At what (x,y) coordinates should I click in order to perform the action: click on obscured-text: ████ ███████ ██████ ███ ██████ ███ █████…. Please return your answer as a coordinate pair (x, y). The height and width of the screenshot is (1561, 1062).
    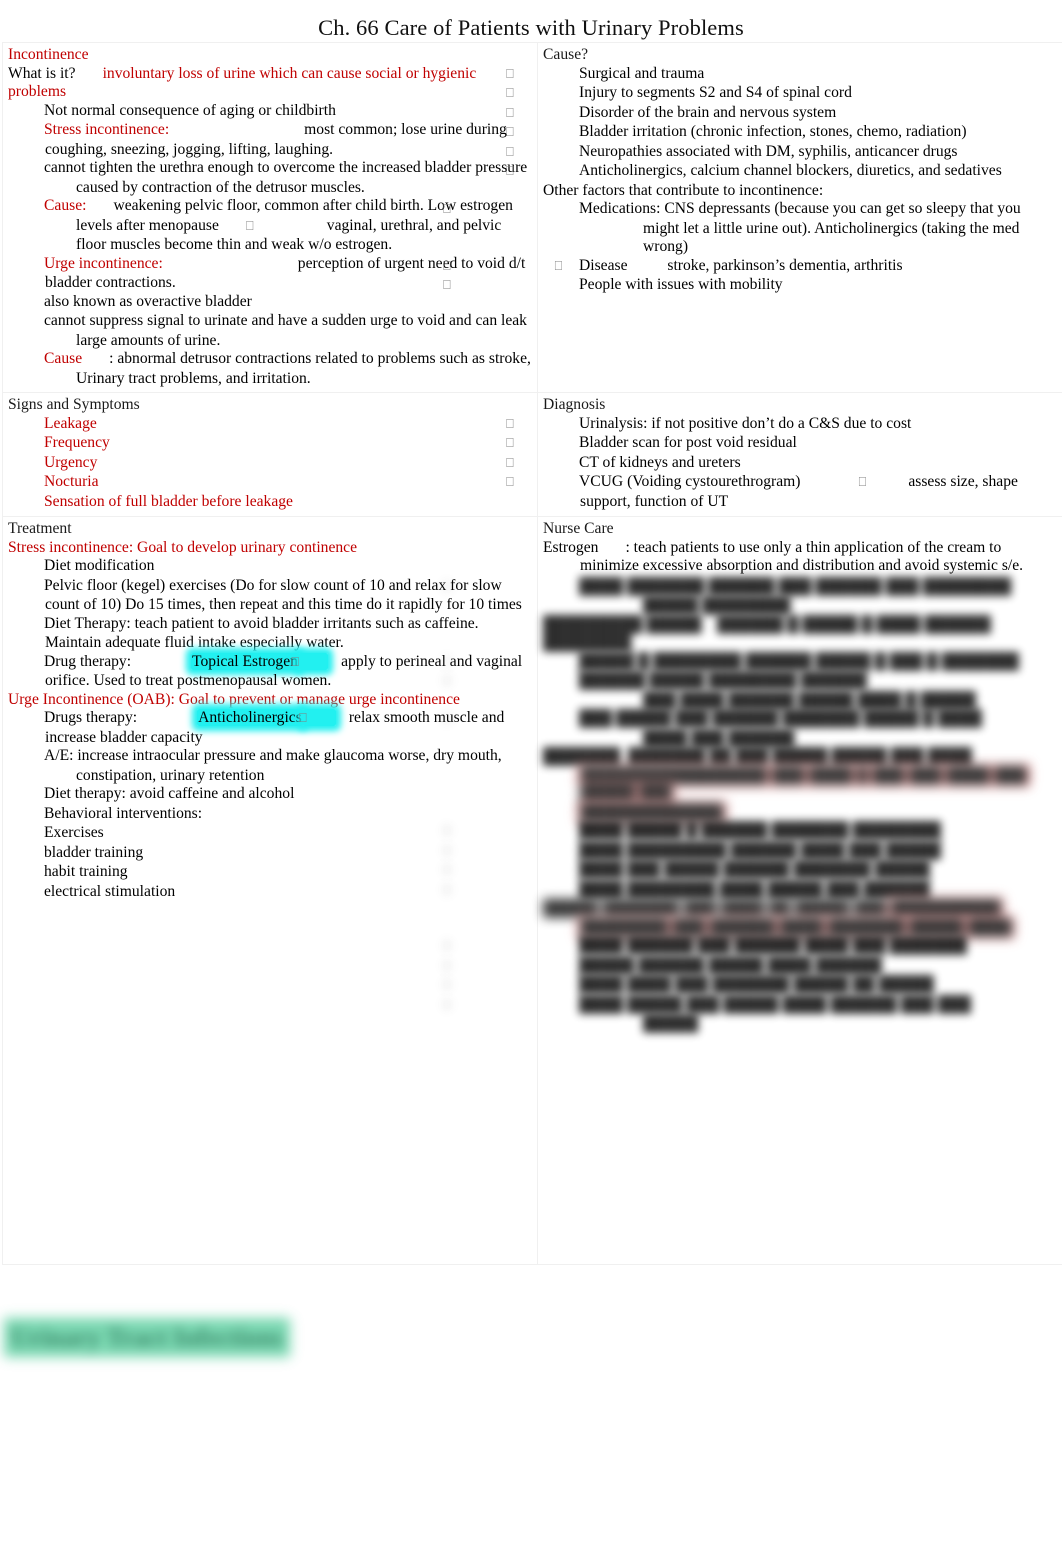
    Looking at the image, I should click on (795, 586).